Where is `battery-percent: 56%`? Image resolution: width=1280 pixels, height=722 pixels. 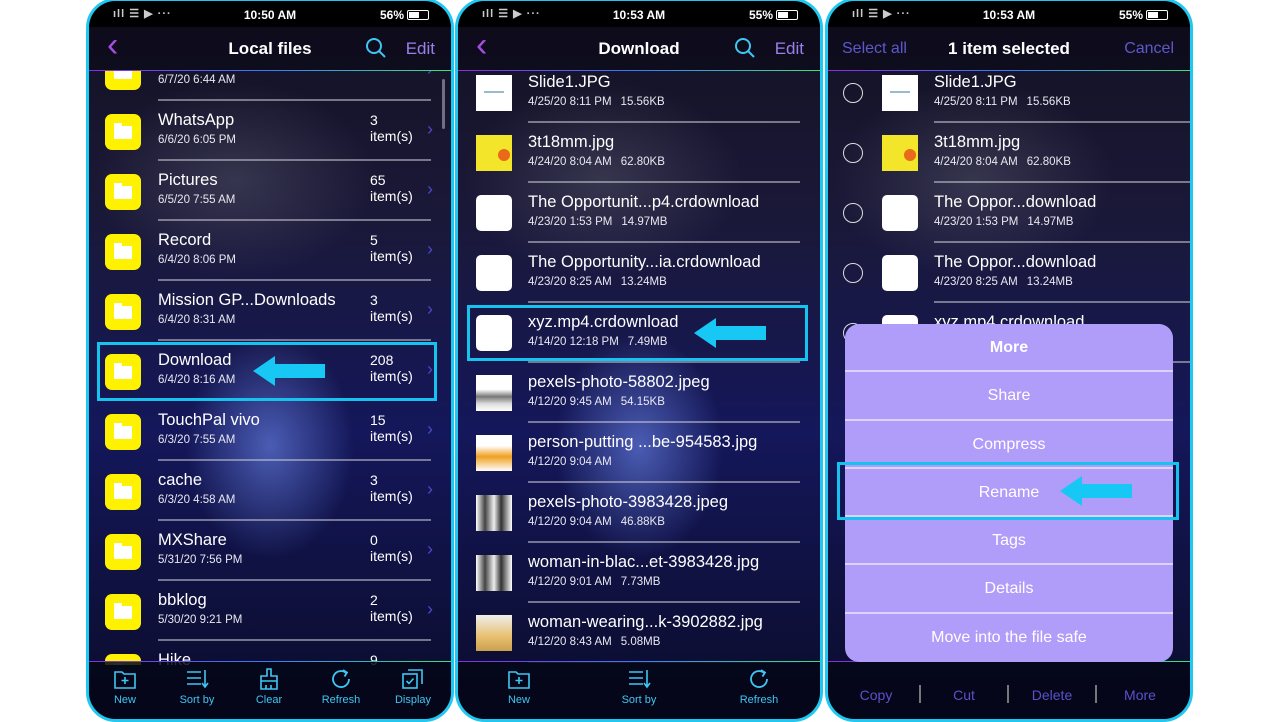 battery-percent: 56% is located at coordinates (391, 15).